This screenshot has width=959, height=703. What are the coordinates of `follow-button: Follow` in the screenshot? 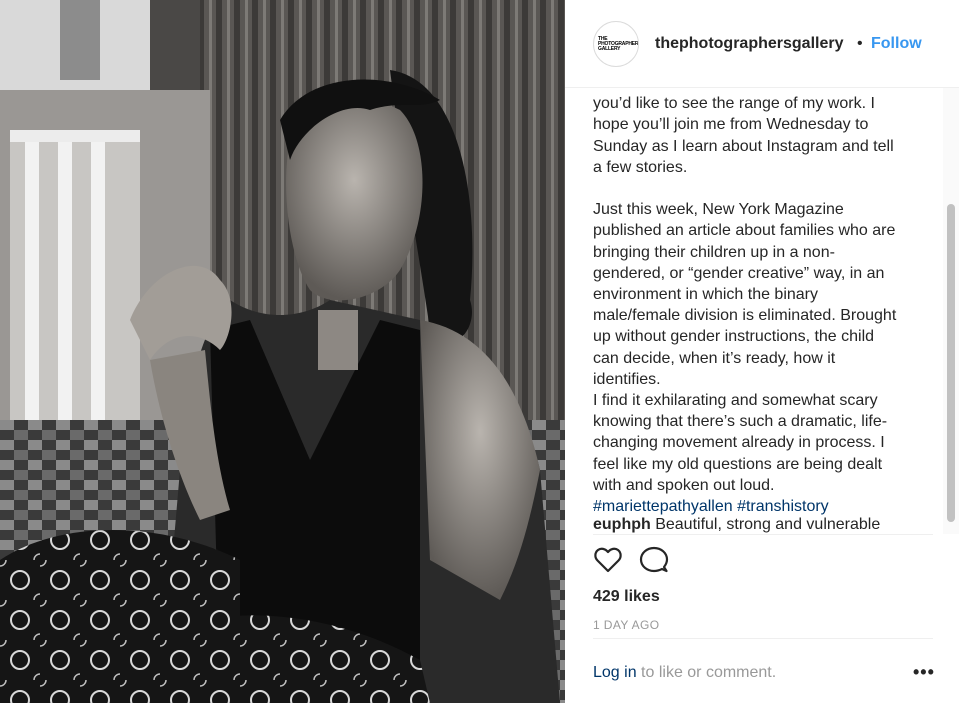 It's located at (896, 44).